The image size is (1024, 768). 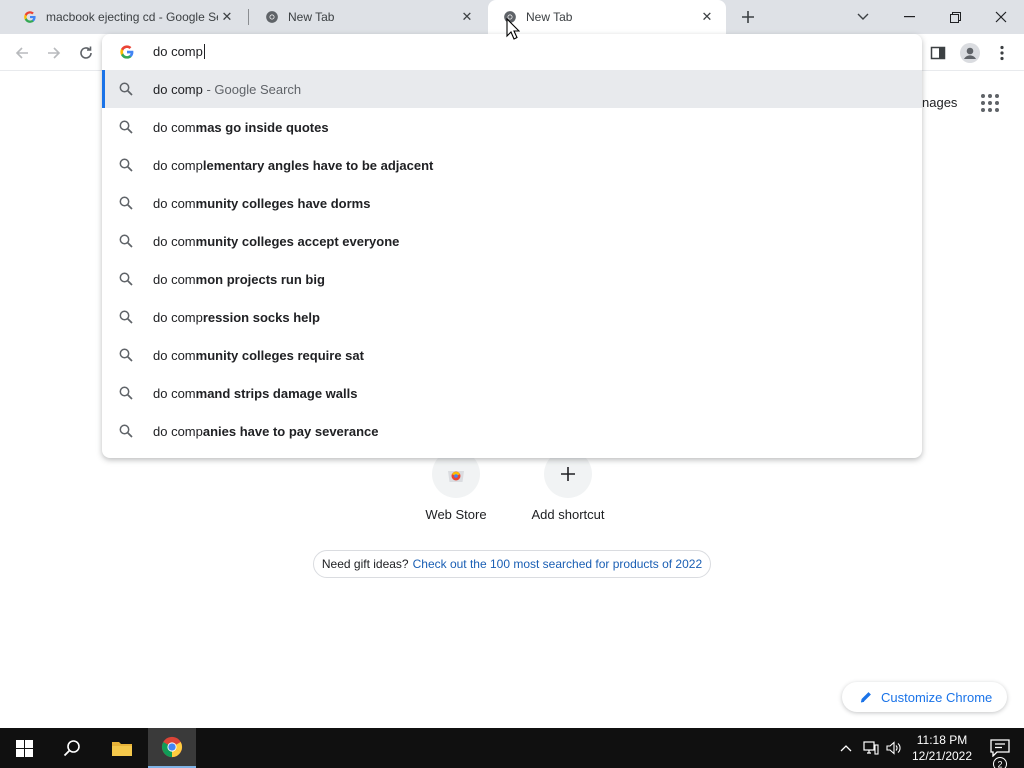 I want to click on clock-time: 11:18 PM, so click(x=942, y=740).